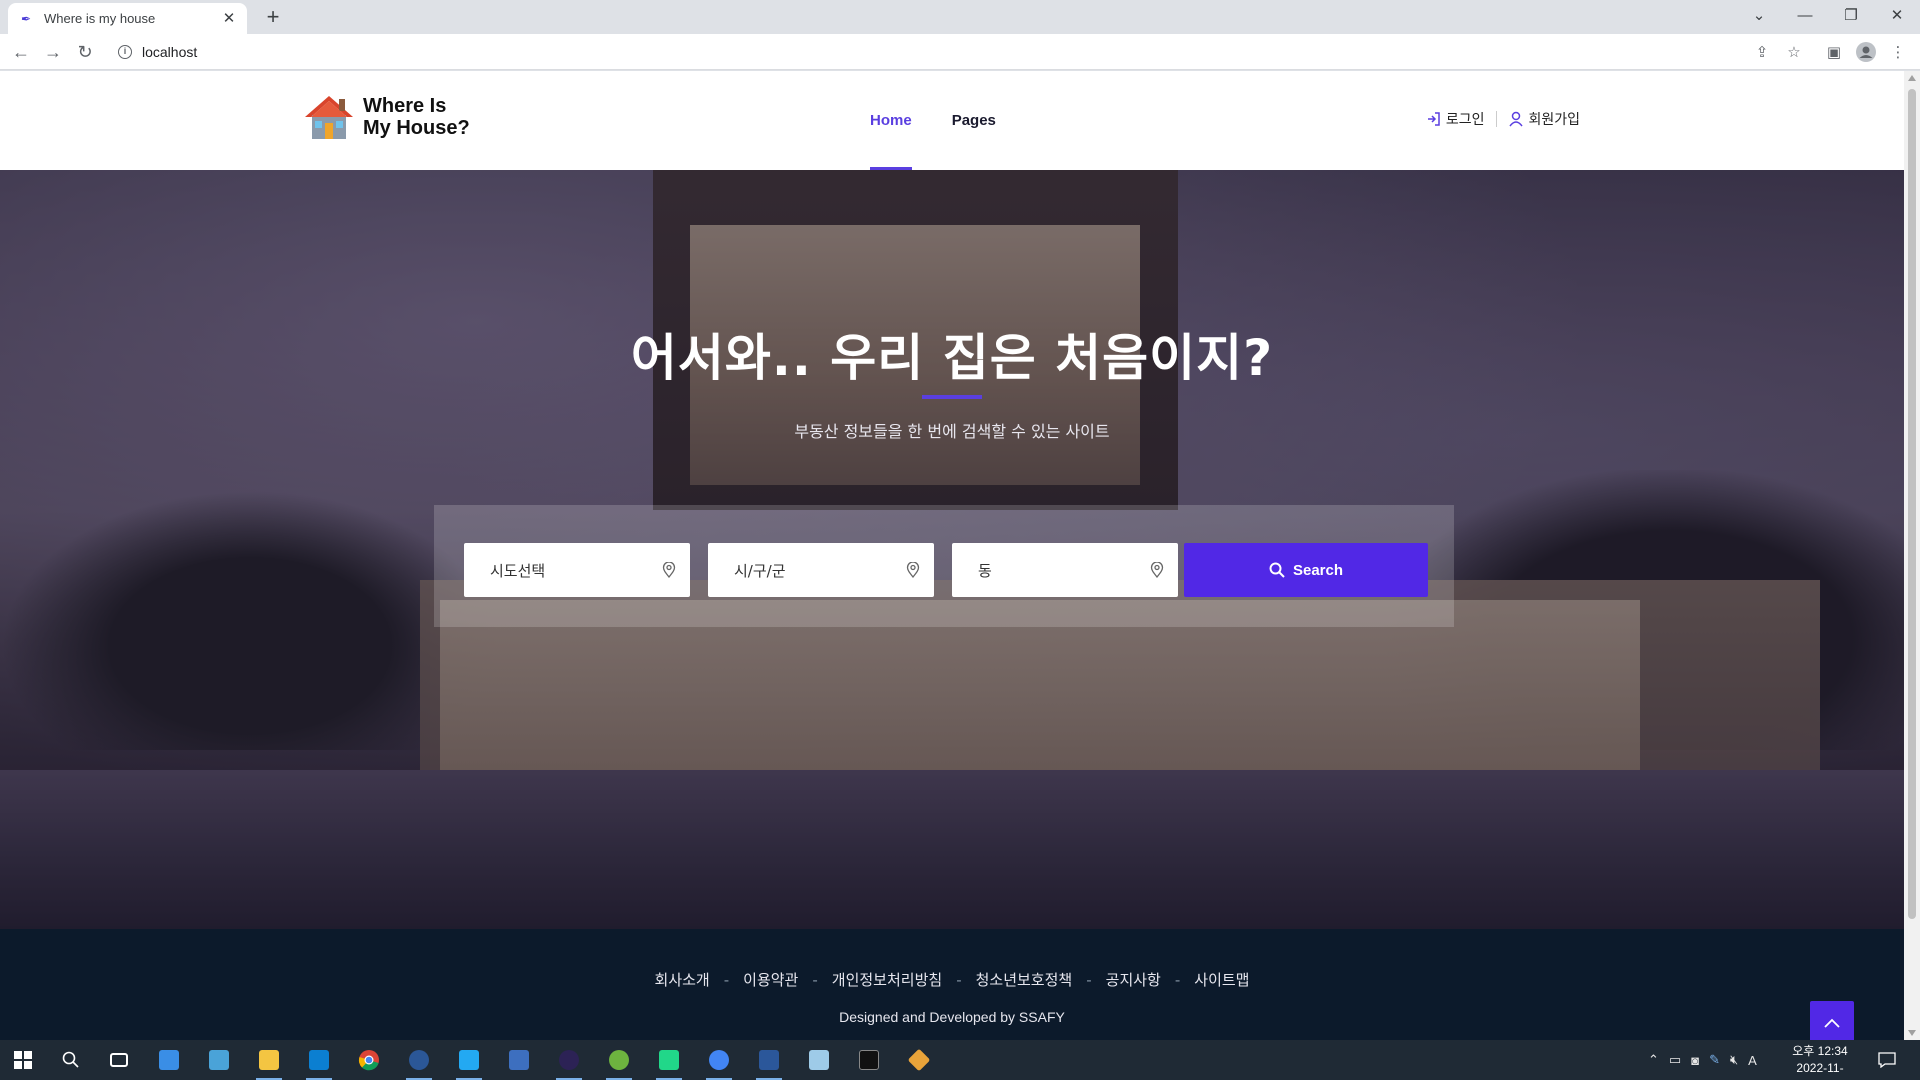 The width and height of the screenshot is (1920, 1080). Describe the element at coordinates (960, 17) in the screenshot. I see `browser-tab-strip: ✒ Where is my house ✕ + ⌄ — ❐ ✕` at that location.